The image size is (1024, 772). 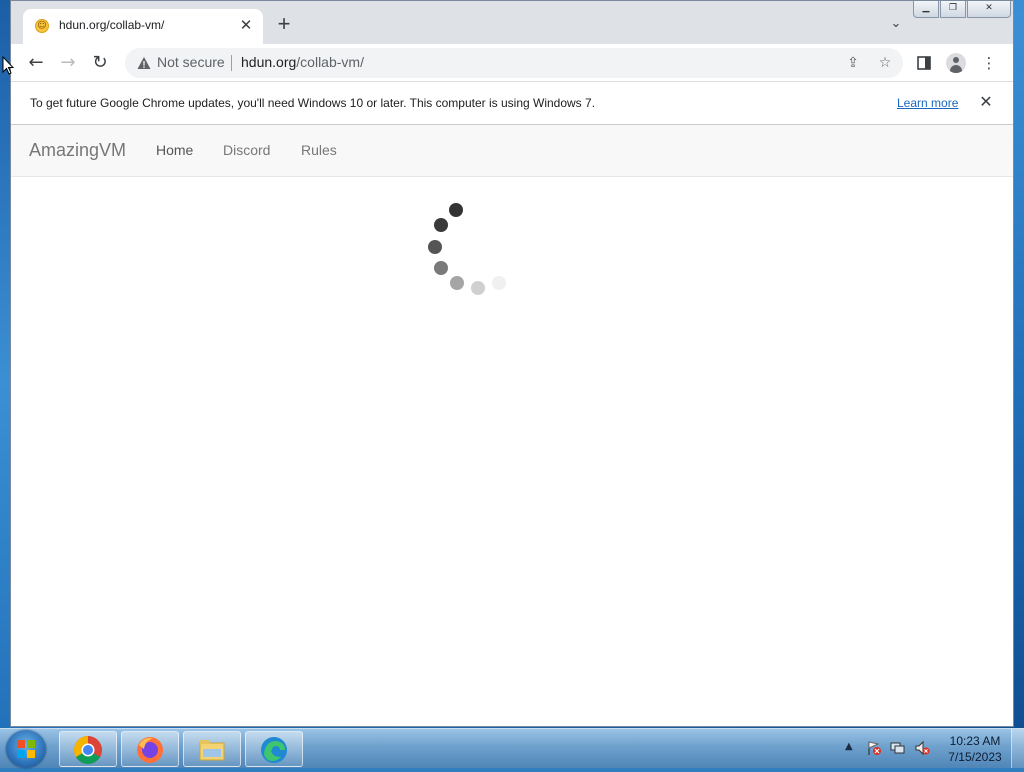 What do you see at coordinates (898, 748) in the screenshot?
I see `network-icon` at bounding box center [898, 748].